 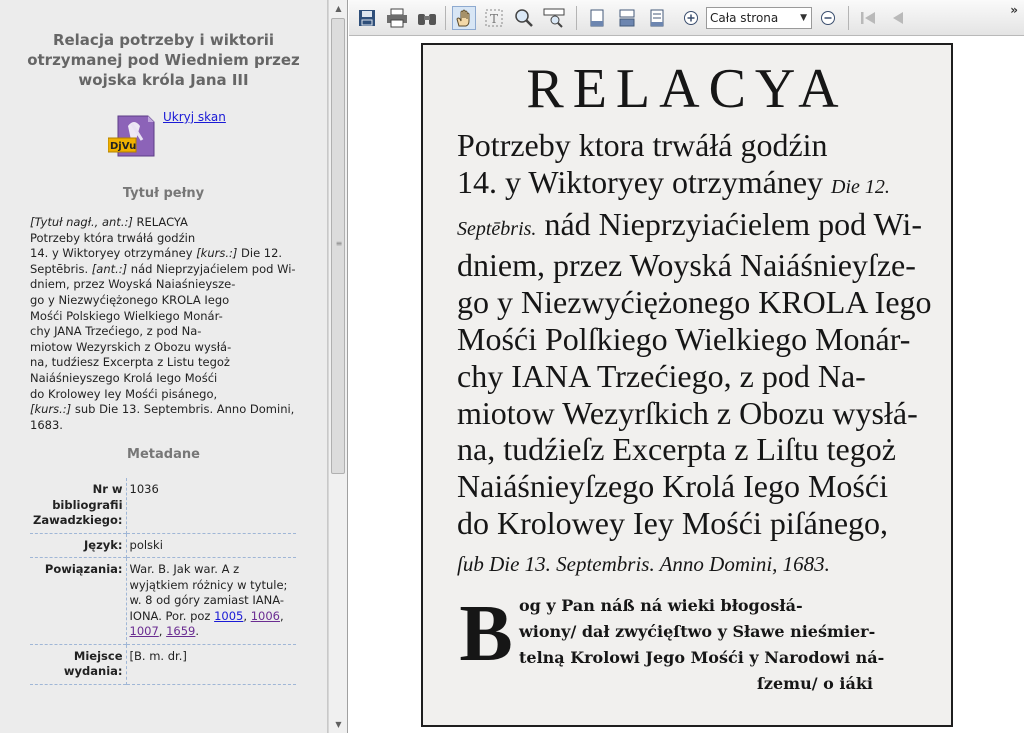 What do you see at coordinates (672, 486) in the screenshot?
I see `scan-text-line: Naiáśnieyſzego Krolá Iego Mośći` at bounding box center [672, 486].